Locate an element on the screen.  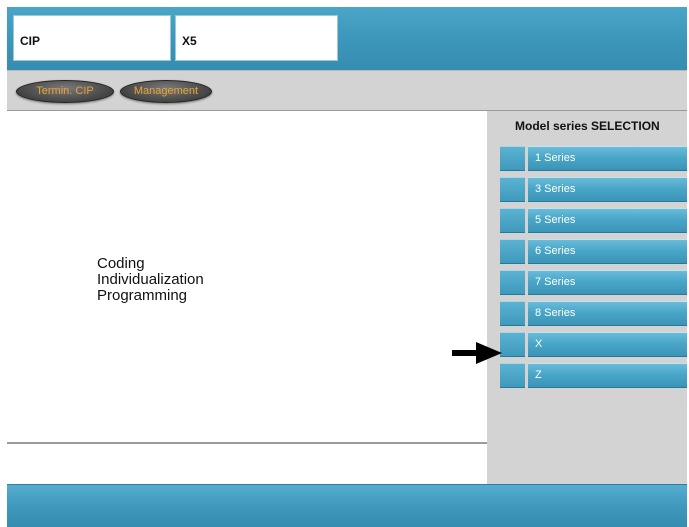
series-item-1-series: 1 Series is located at coordinates (593, 158).